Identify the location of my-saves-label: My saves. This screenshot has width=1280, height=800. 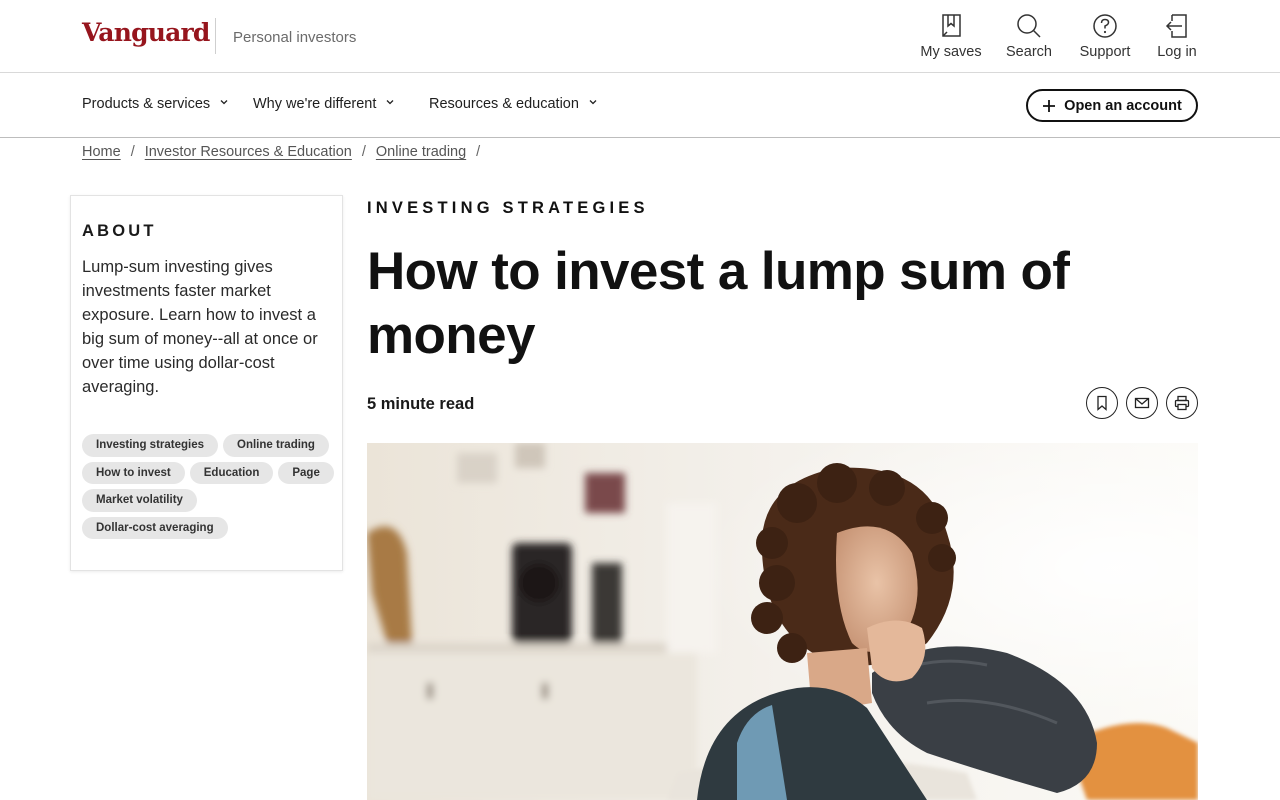
(951, 52).